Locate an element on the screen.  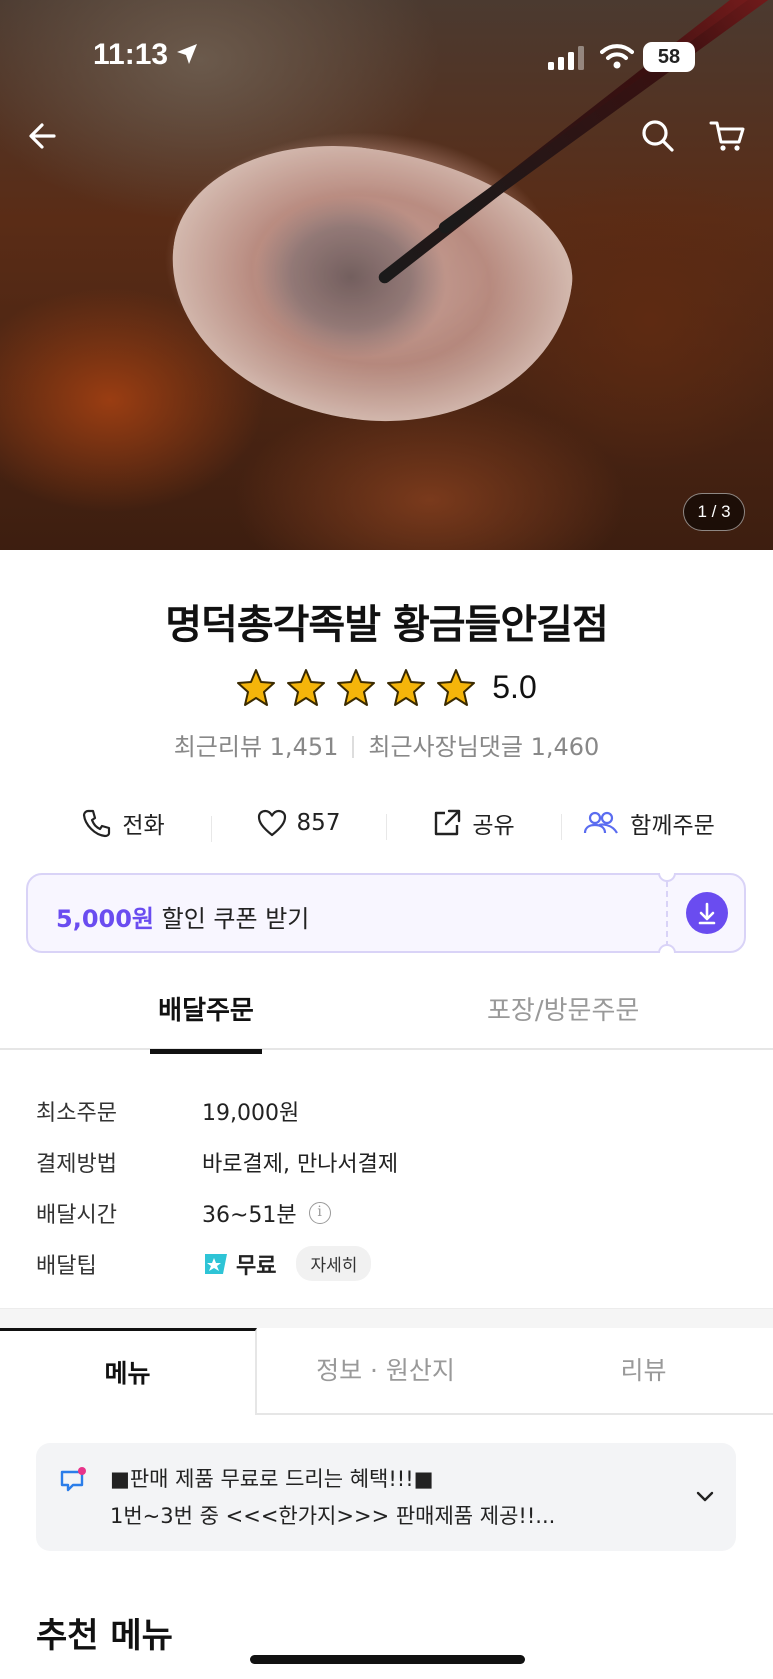
call-label: 전화 is located at coordinates (143, 826).